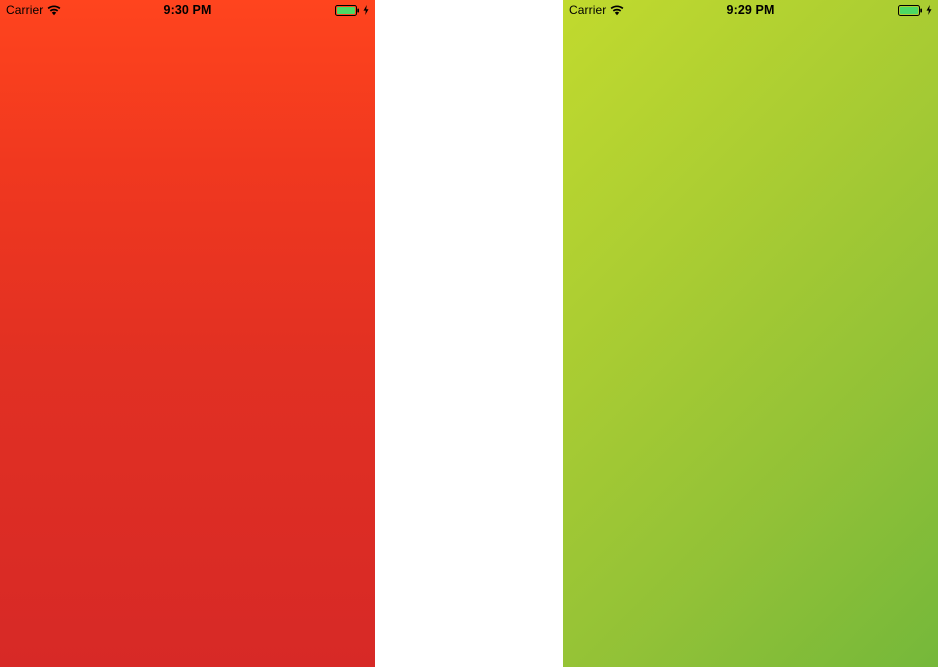 The width and height of the screenshot is (938, 667). I want to click on status-time: 9:30 PM, so click(187, 10).